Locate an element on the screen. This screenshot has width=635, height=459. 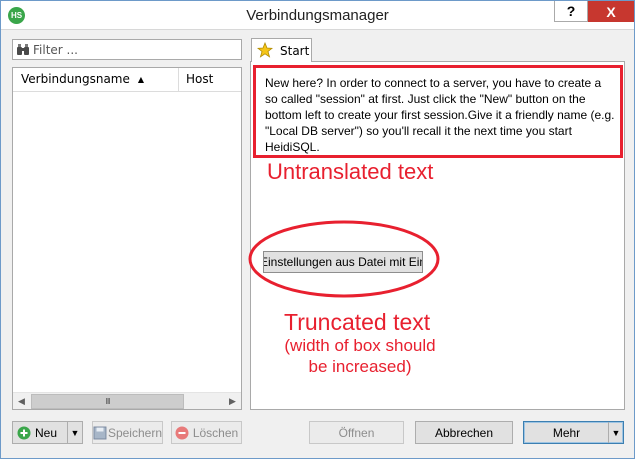
new-button: Neu ▼ is located at coordinates (47, 432).